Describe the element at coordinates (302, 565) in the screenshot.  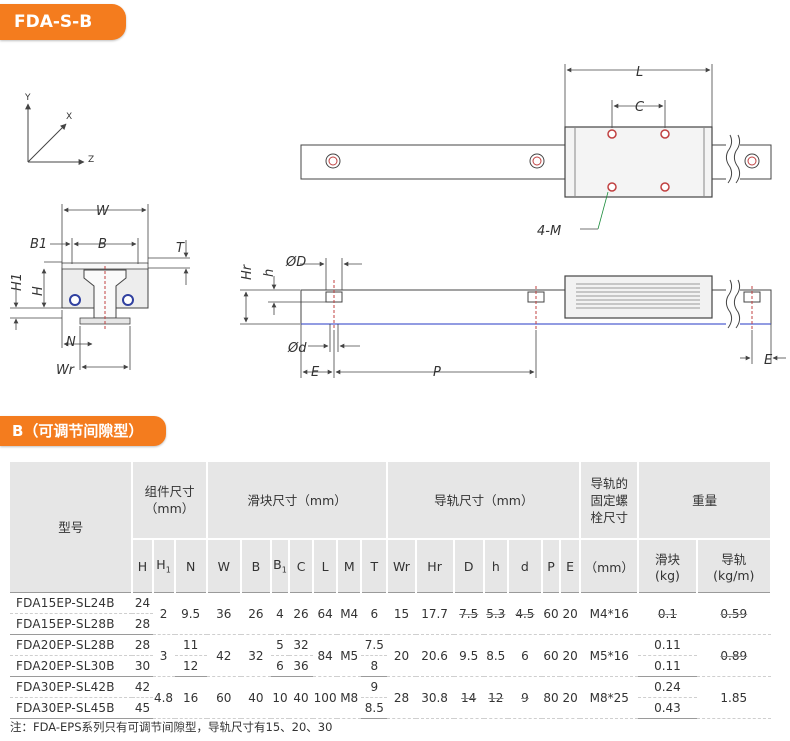
I see `sub-C: C` at that location.